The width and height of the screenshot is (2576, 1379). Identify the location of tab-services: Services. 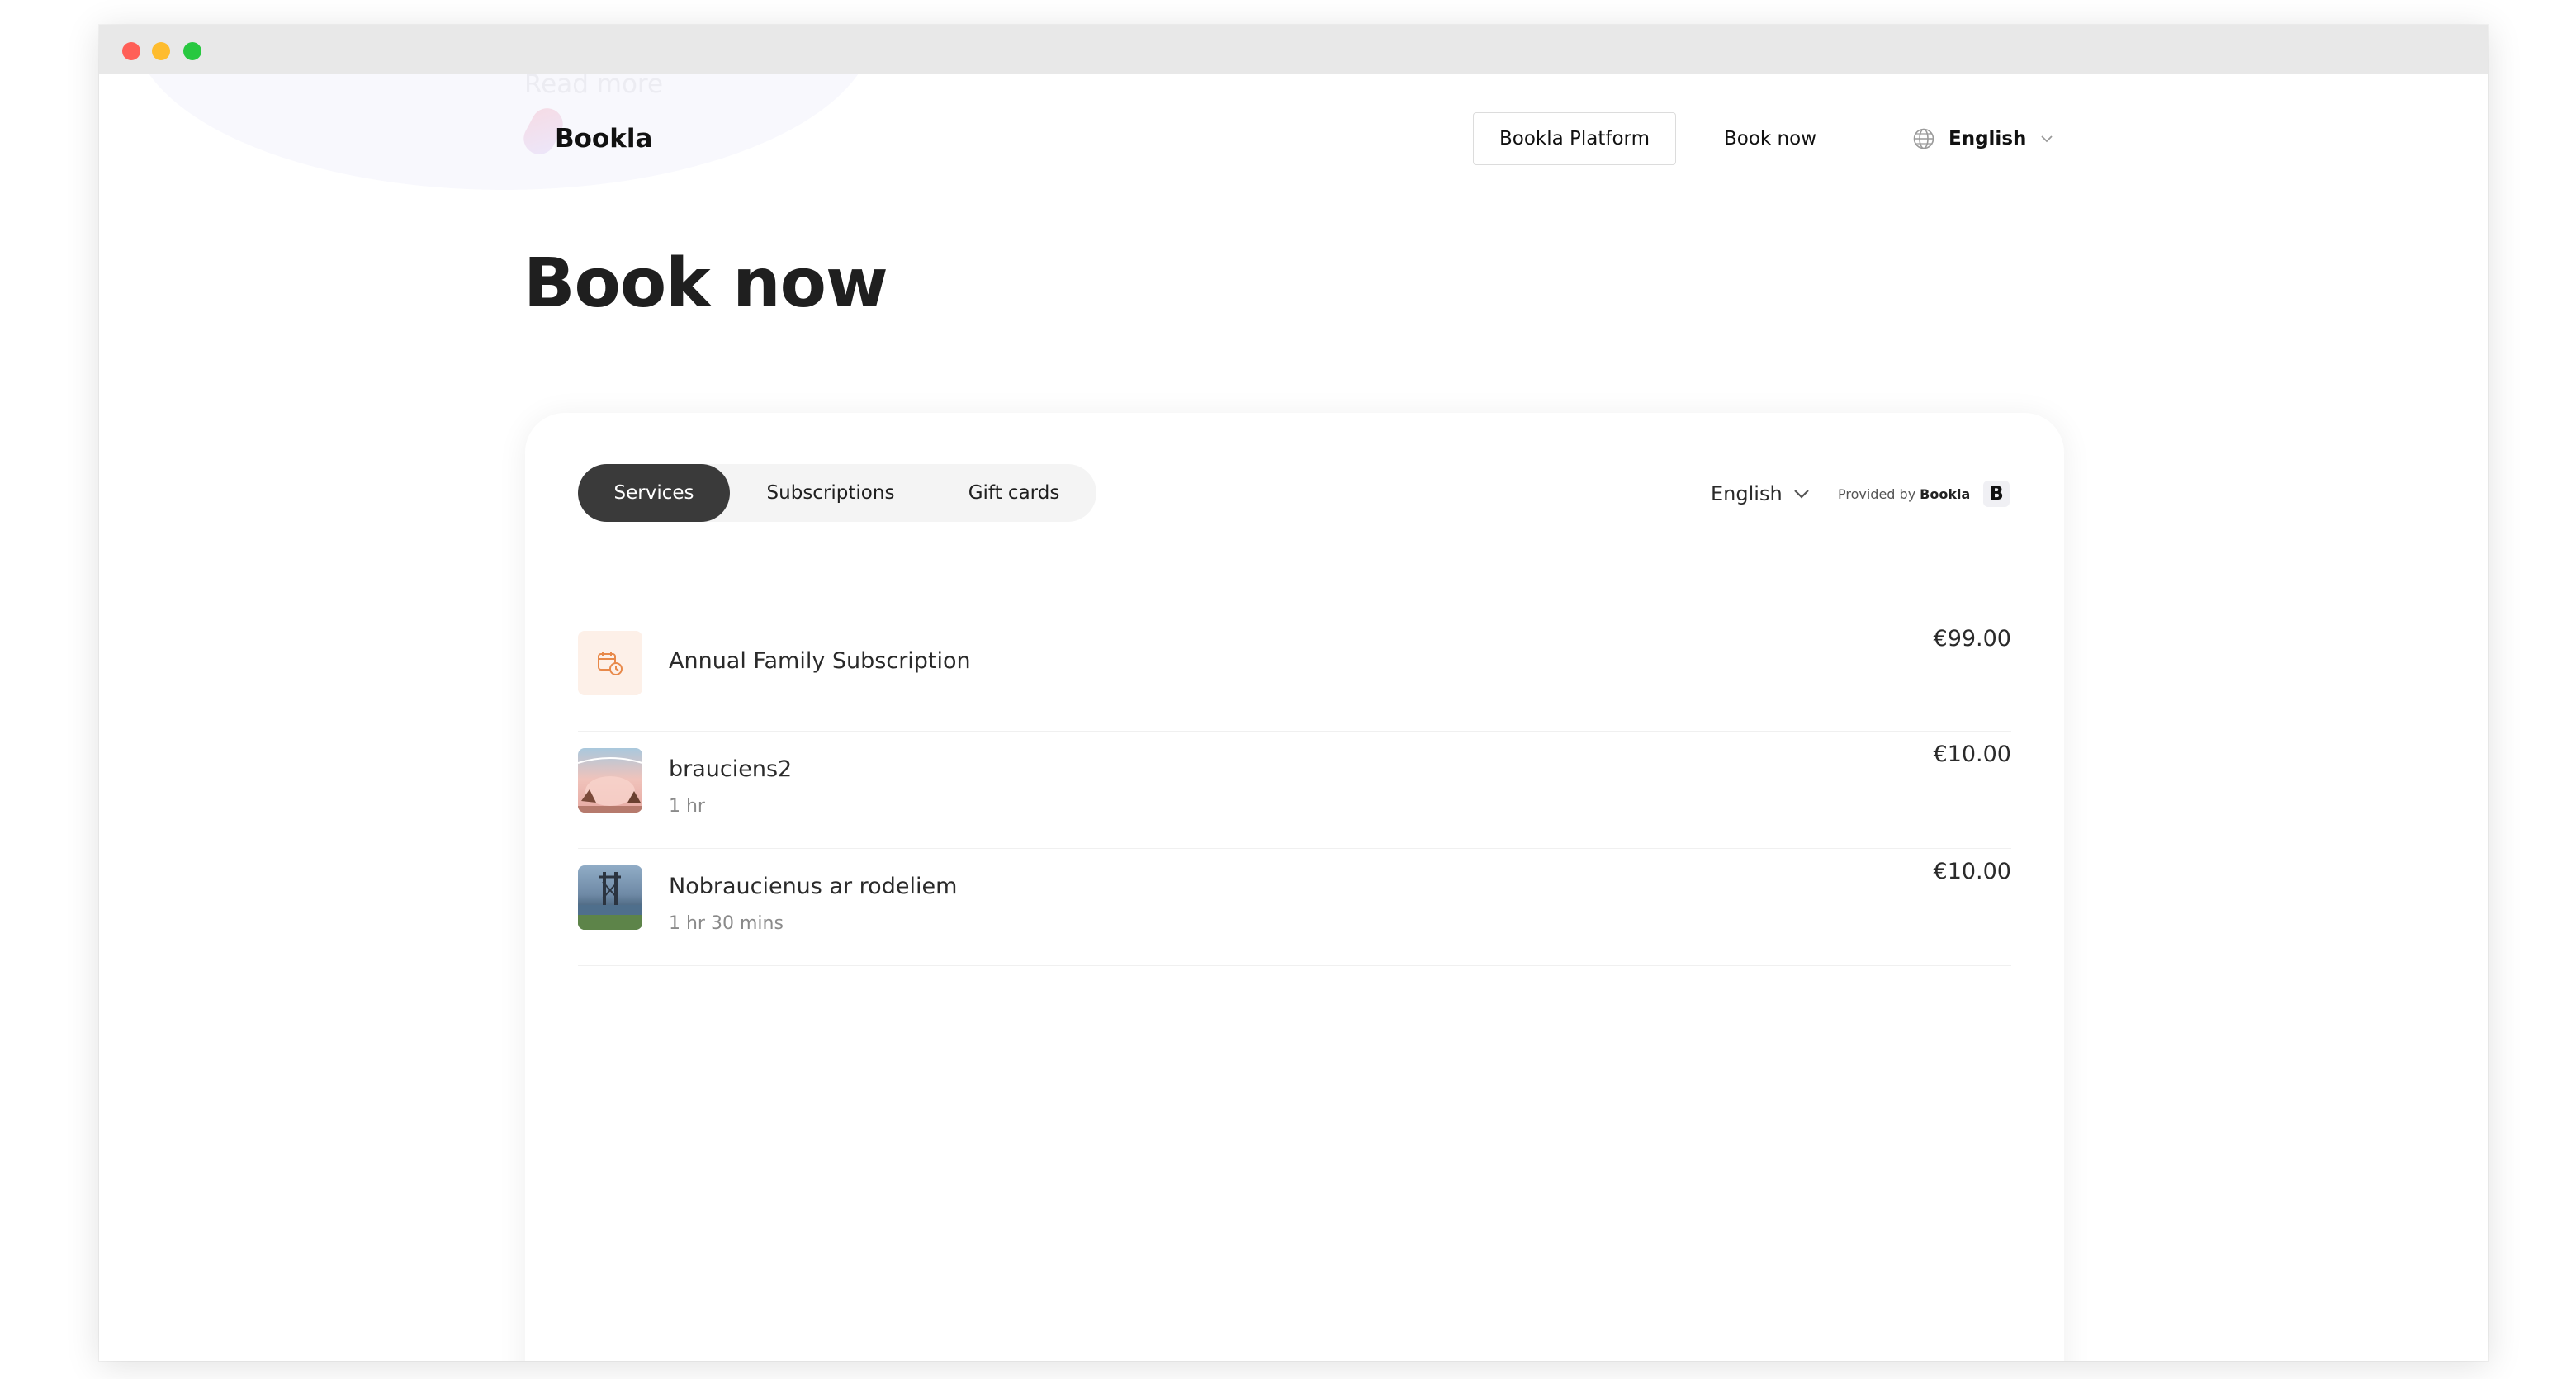
(654, 493).